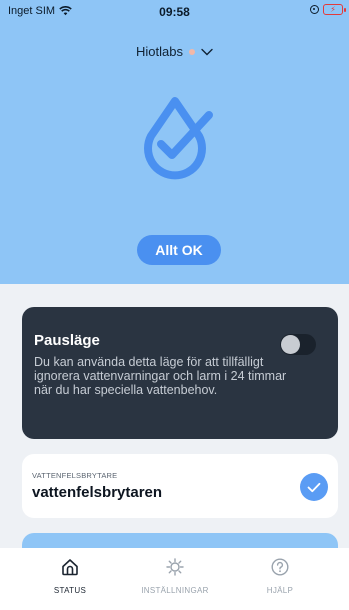 This screenshot has width=349, height=610. Describe the element at coordinates (191, 51) in the screenshot. I see `connection-dot-icon` at that location.